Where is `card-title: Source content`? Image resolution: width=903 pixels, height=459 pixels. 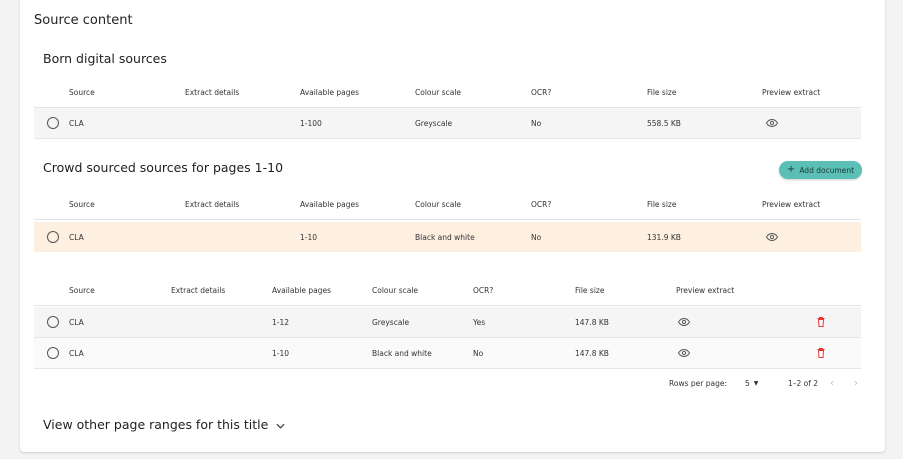
card-title: Source content is located at coordinates (83, 20).